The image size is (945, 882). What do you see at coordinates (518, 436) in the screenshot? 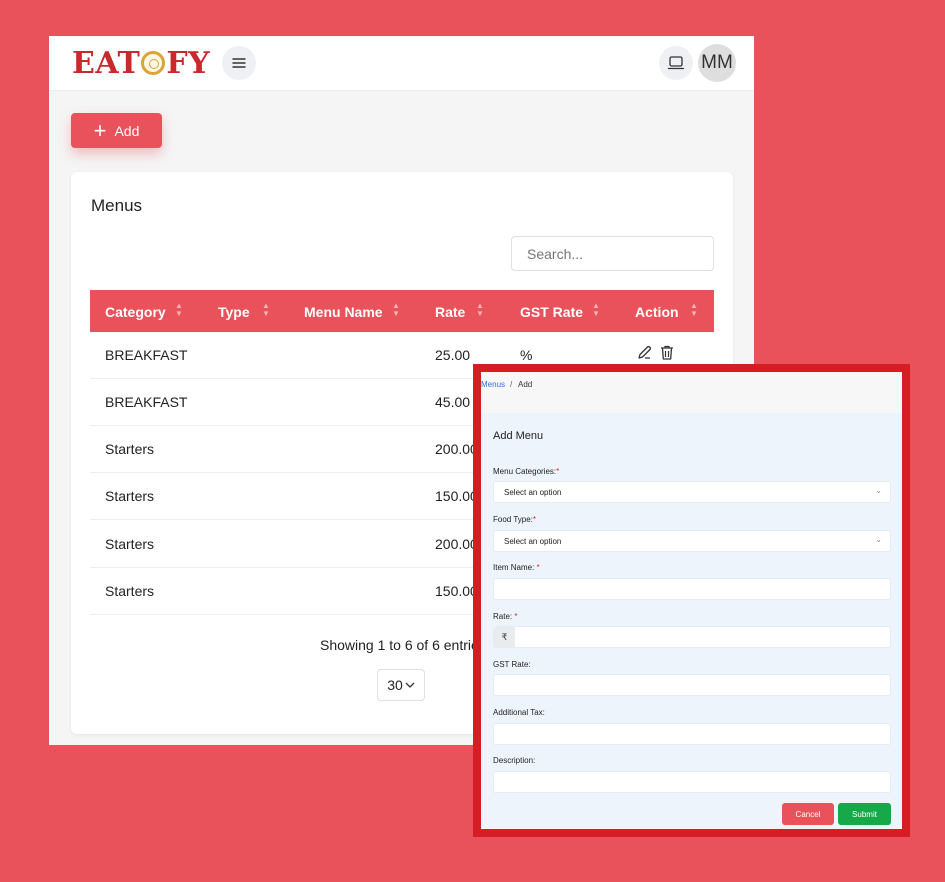
I see `form-title: Add Menu` at bounding box center [518, 436].